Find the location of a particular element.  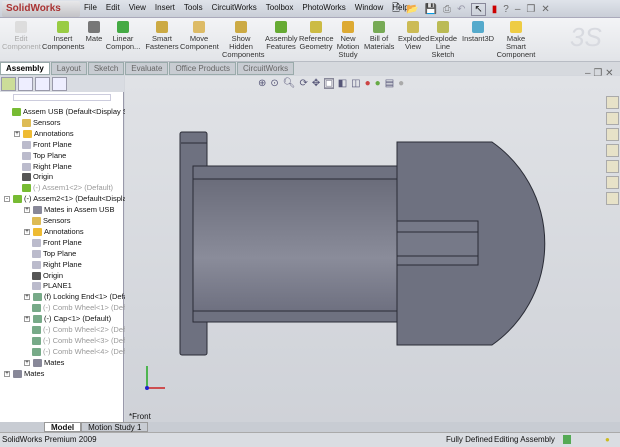

tree-item: (-) Comb Wheel<2> (Default is located at coordinates (84, 330).